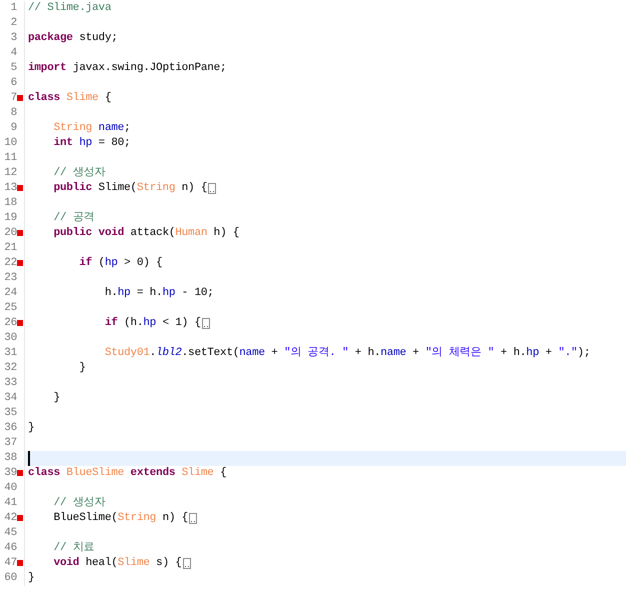  I want to click on code-line: // 치료, so click(73, 548).